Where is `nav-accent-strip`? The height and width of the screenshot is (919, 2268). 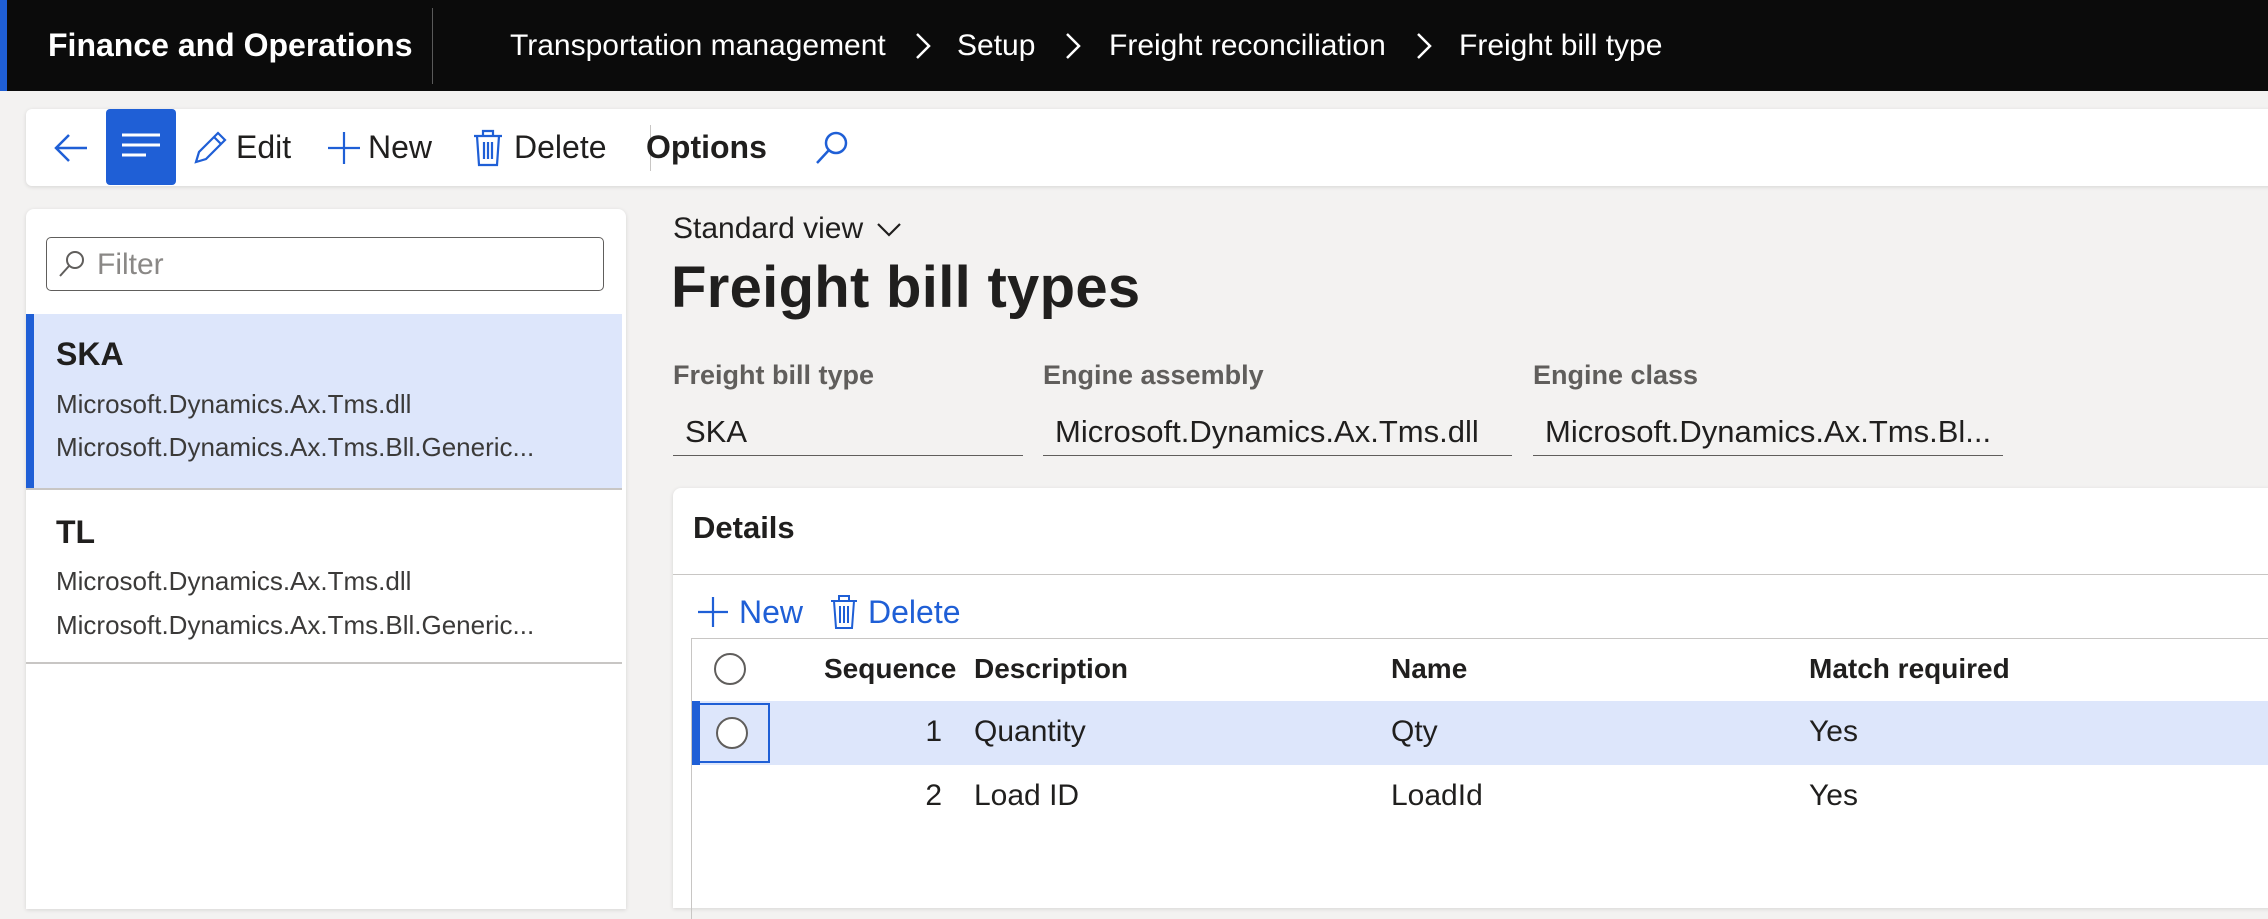 nav-accent-strip is located at coordinates (3, 45).